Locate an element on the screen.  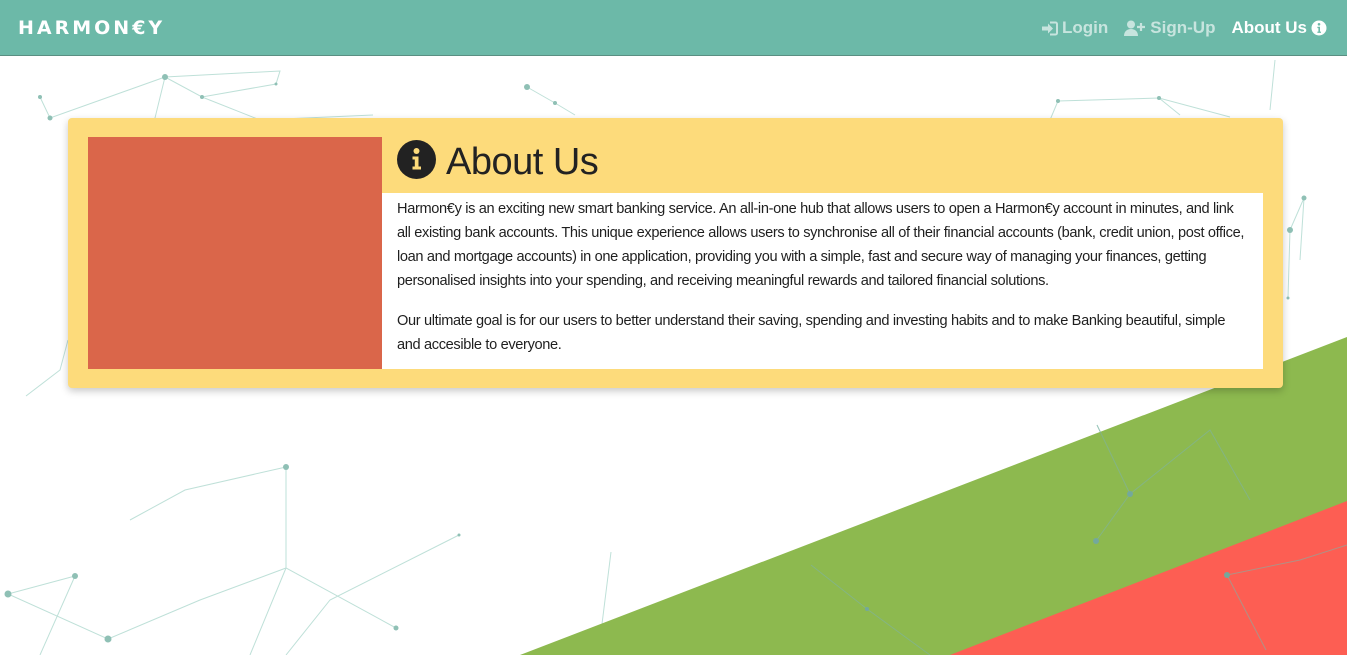
about-title: About Us is located at coordinates (522, 161).